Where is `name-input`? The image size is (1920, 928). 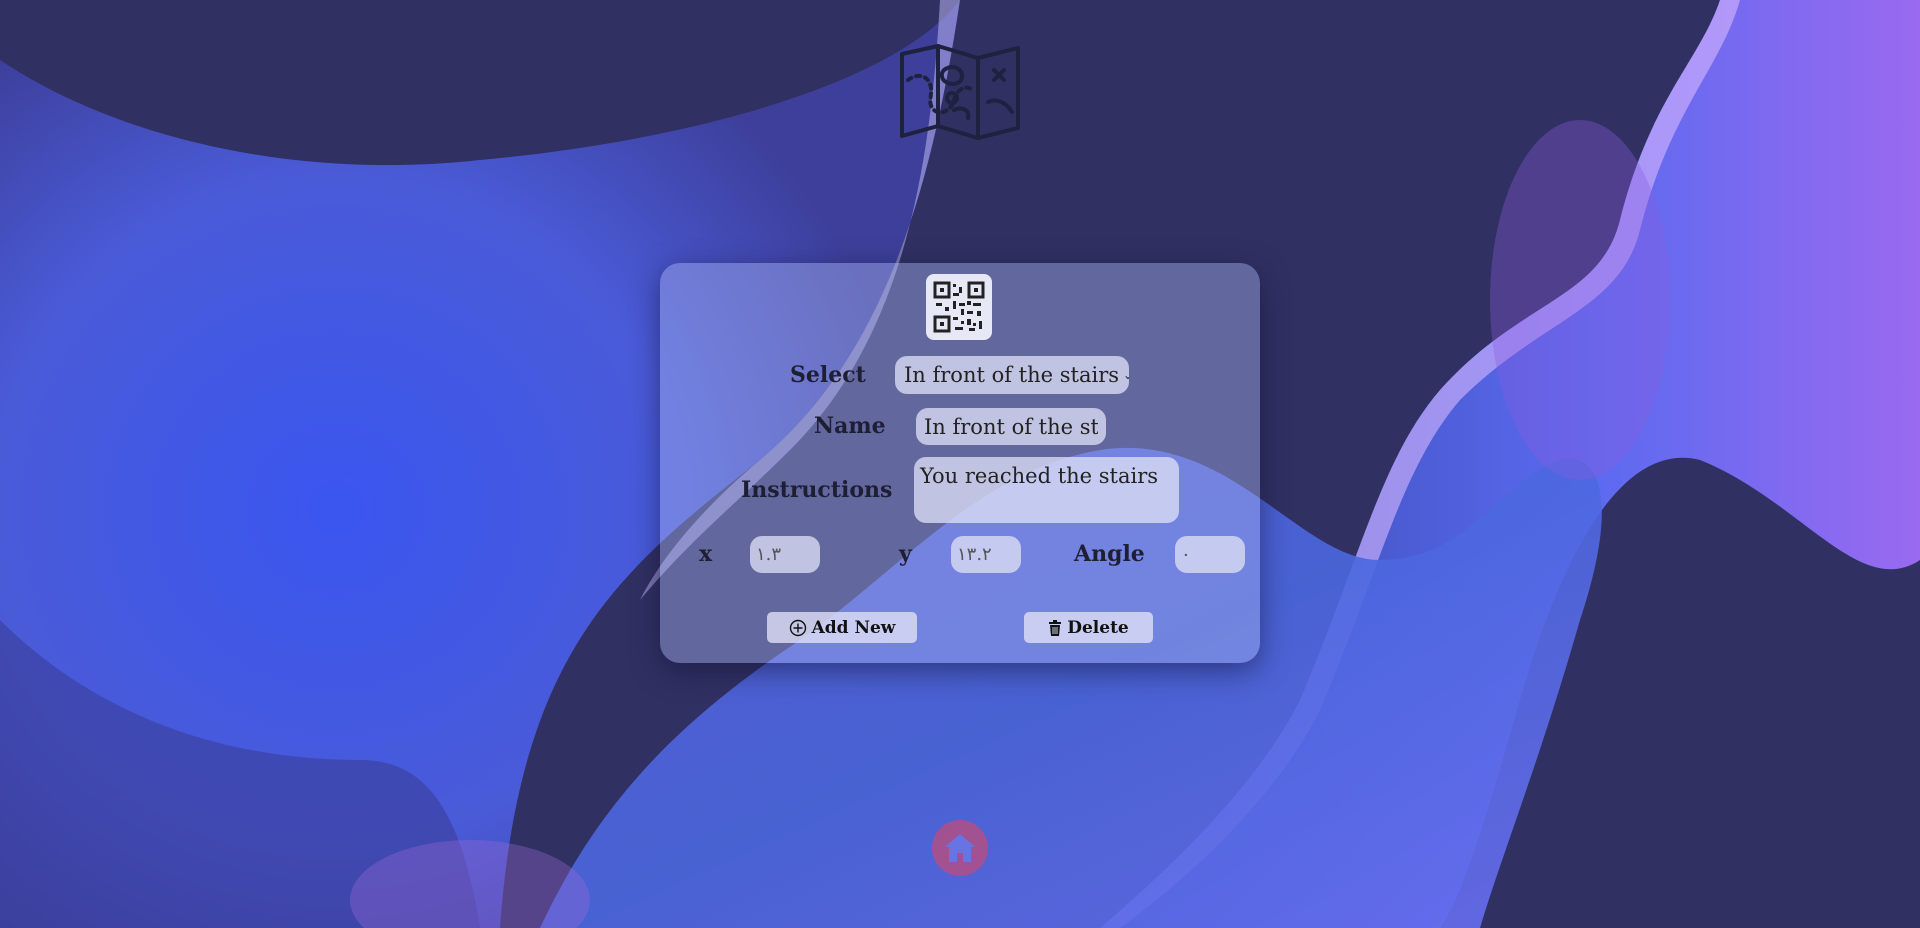
name-input is located at coordinates (1011, 426).